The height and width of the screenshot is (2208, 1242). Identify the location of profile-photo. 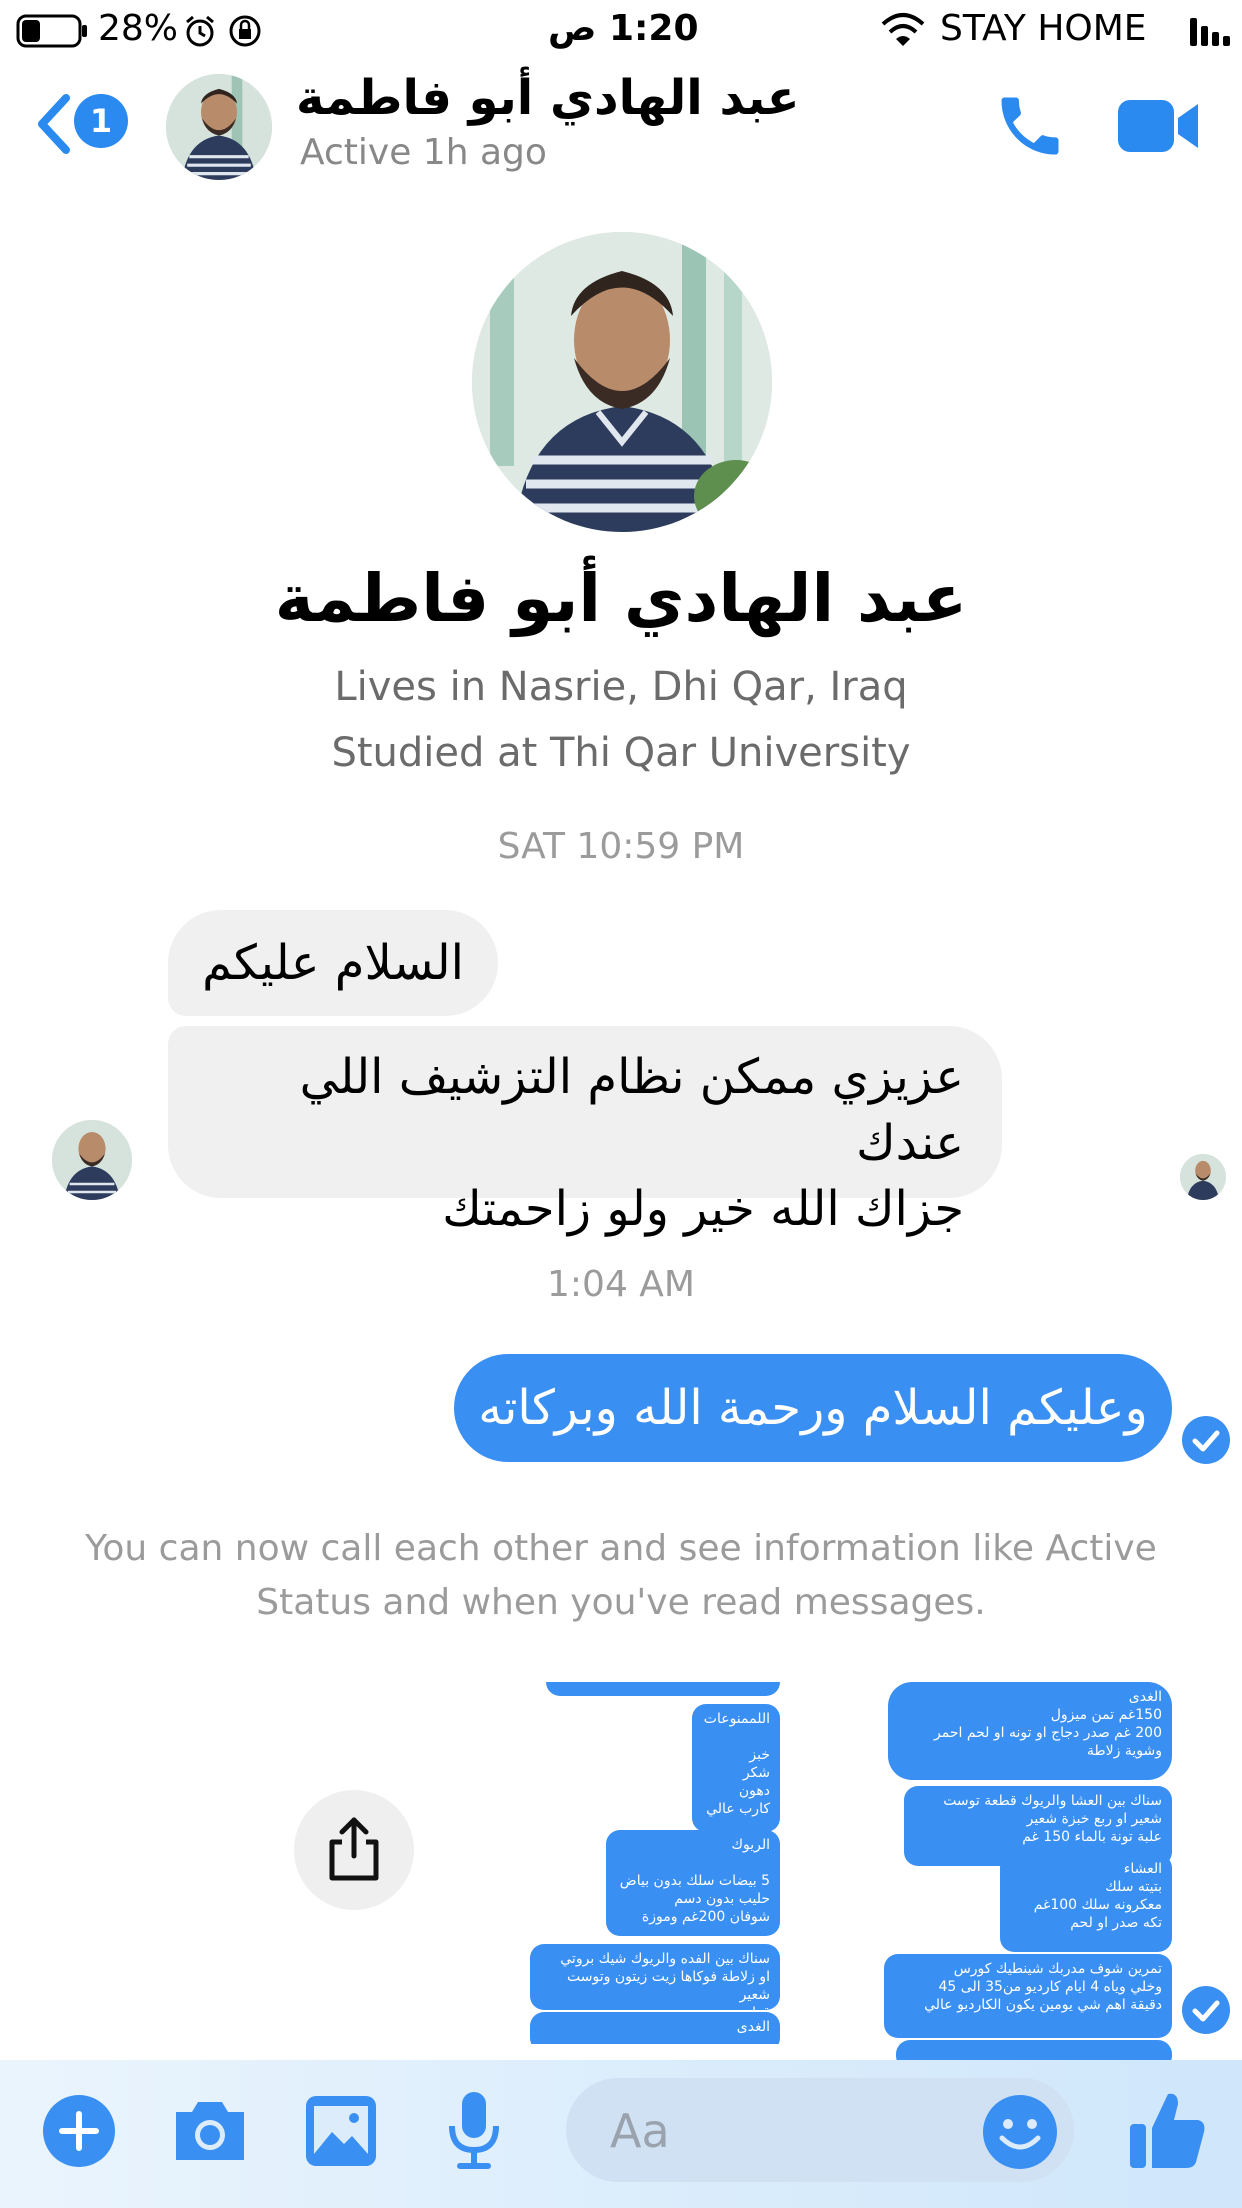
(622, 382).